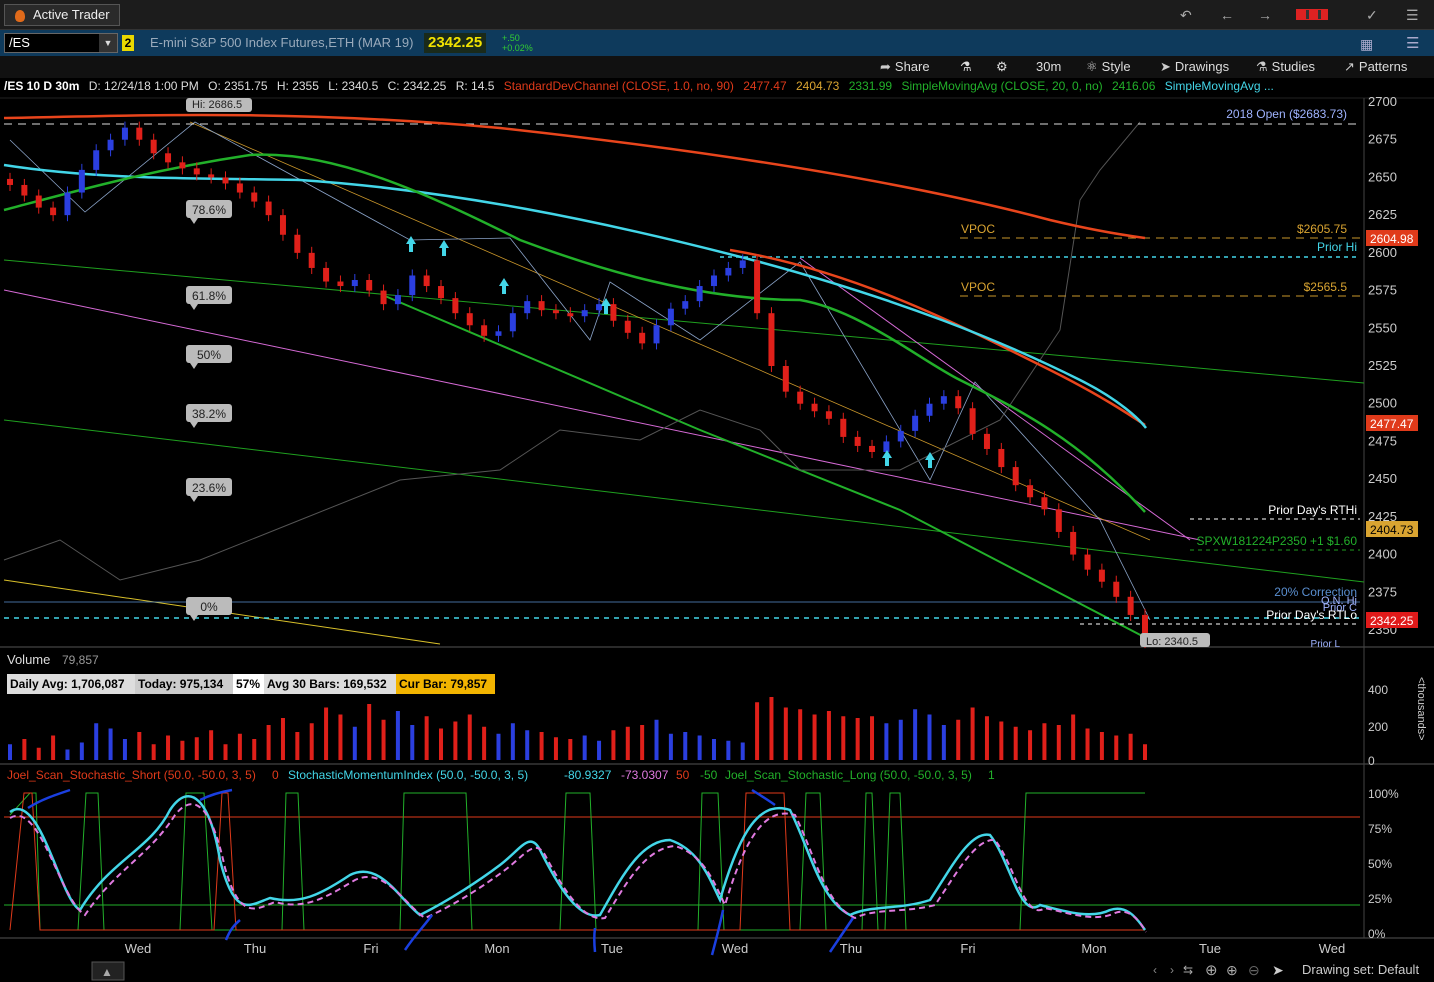 This screenshot has width=1434, height=982. Describe the element at coordinates (1377, 934) in the screenshot. I see `osc-tick: 0%` at that location.